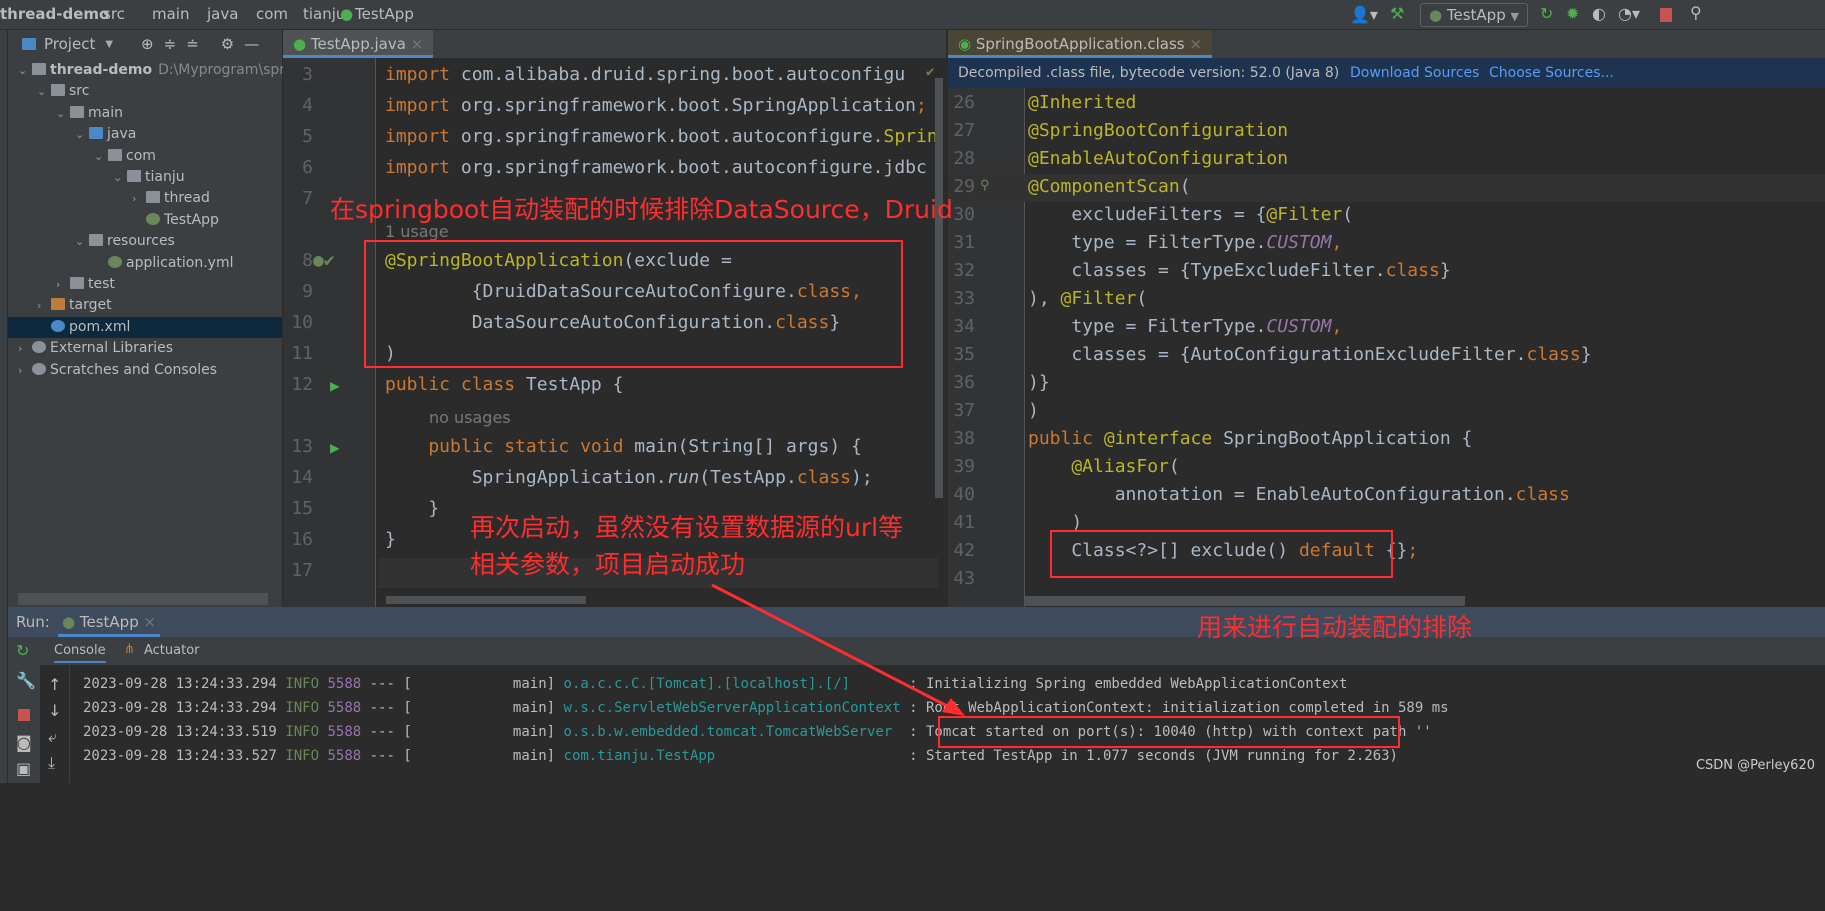 The image size is (1825, 911). I want to click on arrow-line, so click(833, 647).